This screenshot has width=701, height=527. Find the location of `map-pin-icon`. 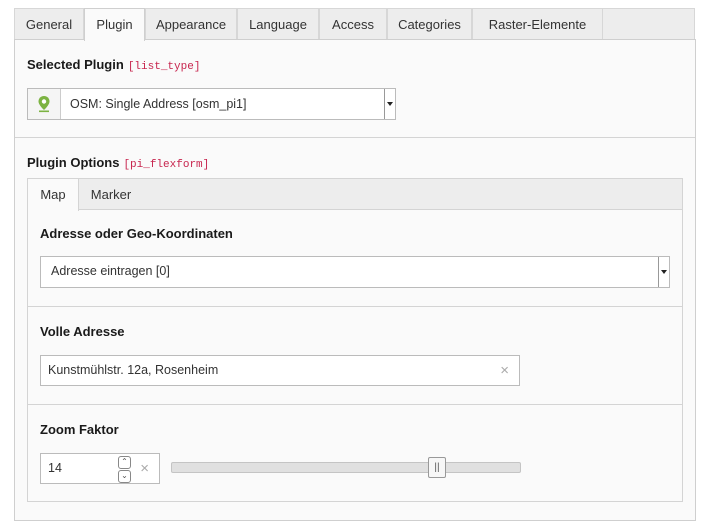

map-pin-icon is located at coordinates (44, 104).